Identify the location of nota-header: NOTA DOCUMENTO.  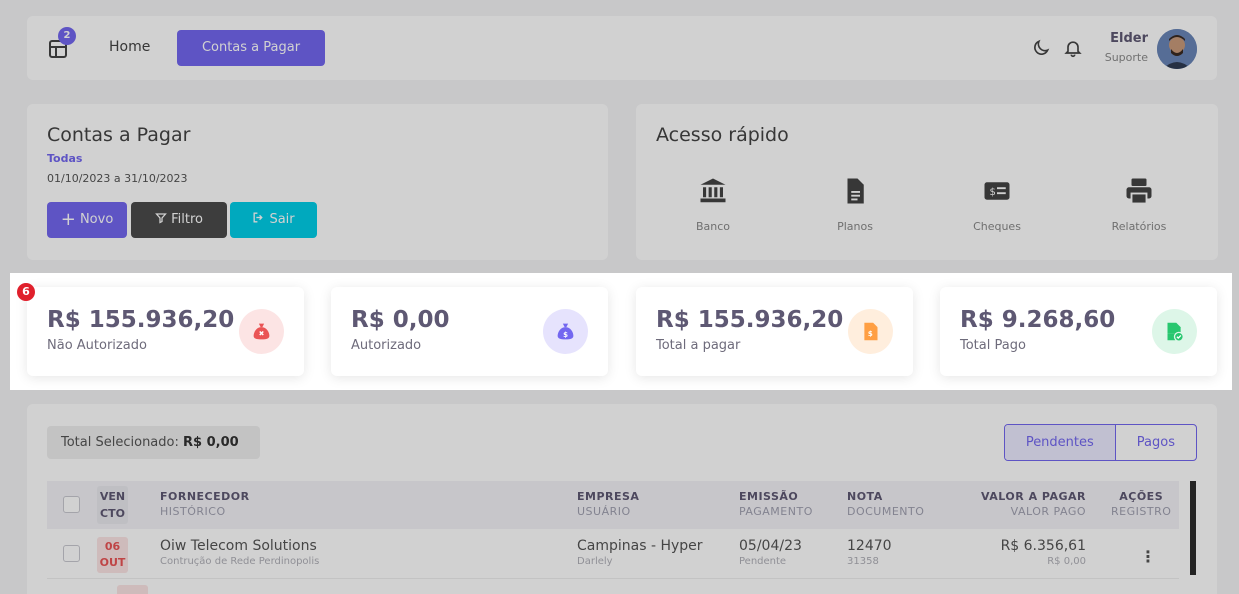
(885, 504).